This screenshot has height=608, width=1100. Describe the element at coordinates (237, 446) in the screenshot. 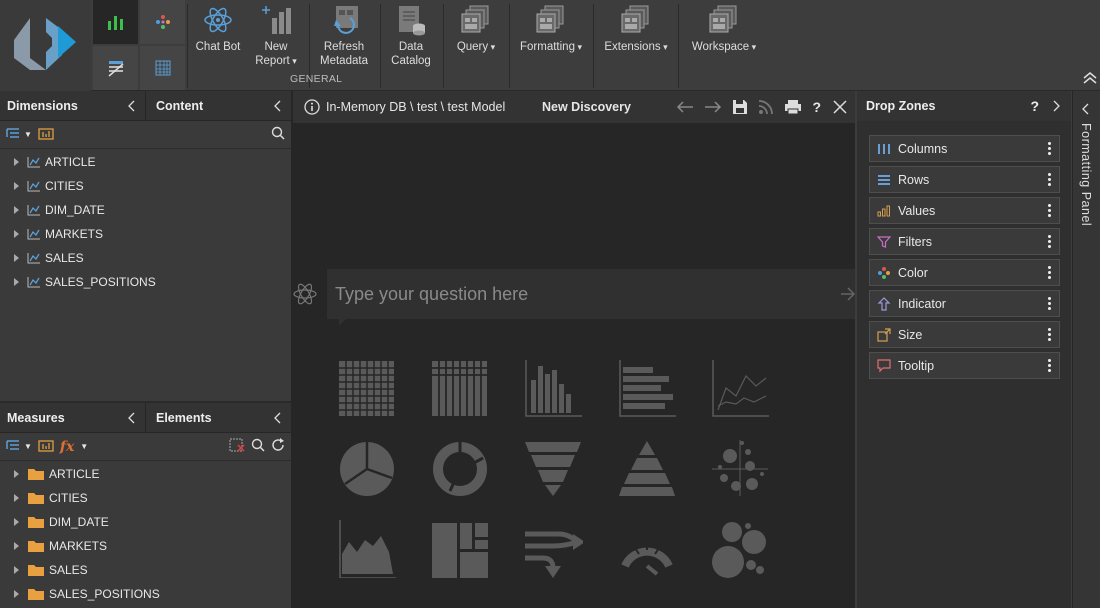

I see `clear-selection-icon` at that location.